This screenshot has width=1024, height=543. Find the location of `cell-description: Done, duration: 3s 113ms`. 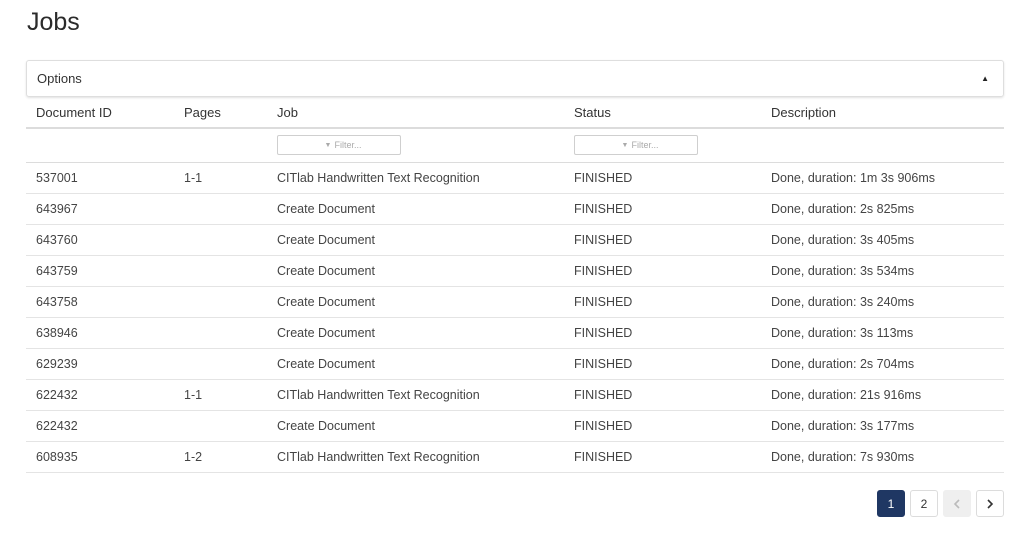

cell-description: Done, duration: 3s 113ms is located at coordinates (882, 333).